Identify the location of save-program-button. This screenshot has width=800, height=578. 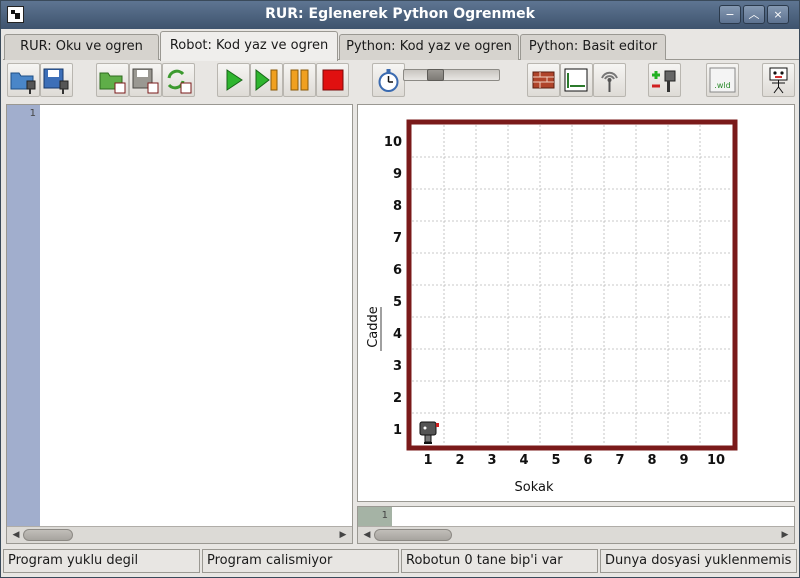
(56, 80).